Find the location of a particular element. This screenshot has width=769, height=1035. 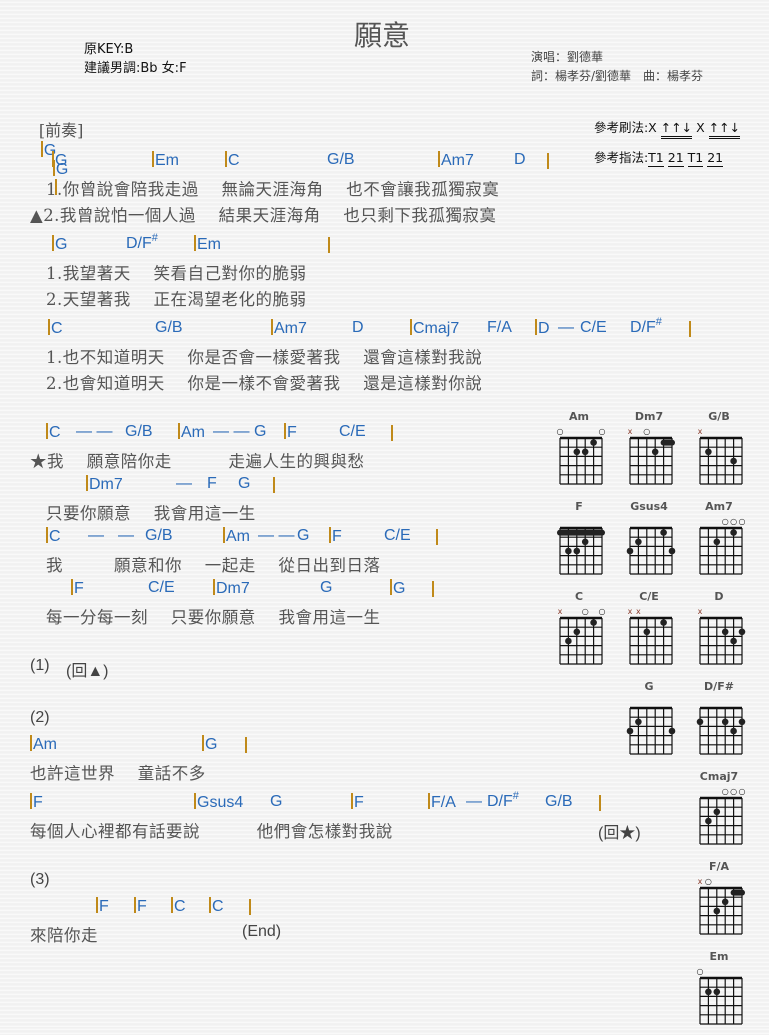

finger-pattern: 參考指法:T1 21 T1 21 is located at coordinates (655, 149).